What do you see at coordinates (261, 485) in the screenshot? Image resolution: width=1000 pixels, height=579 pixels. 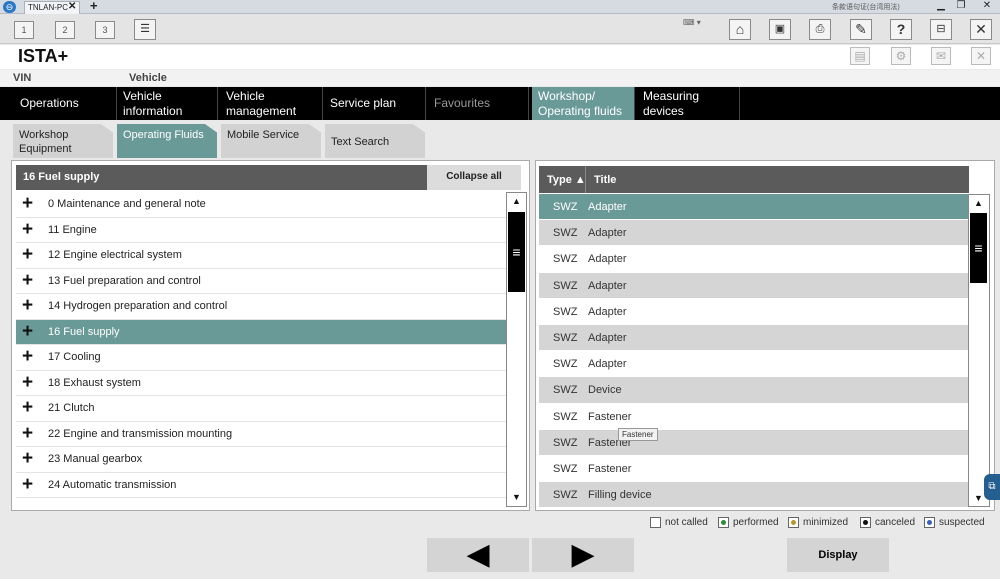 I see `tree-item: +24 Automatic transmission` at bounding box center [261, 485].